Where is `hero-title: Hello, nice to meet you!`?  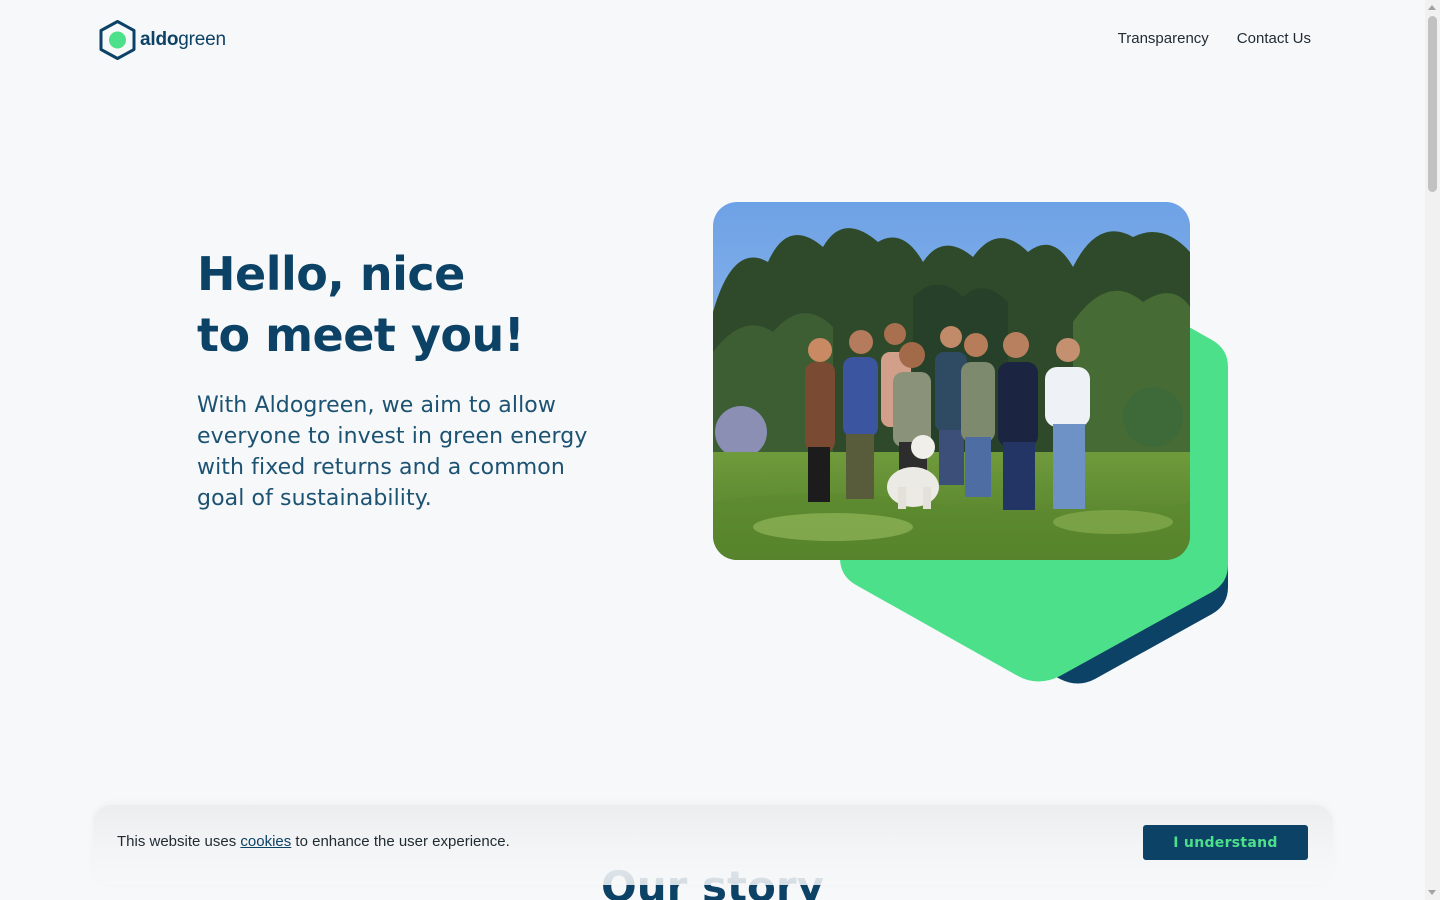 hero-title: Hello, nice to meet you! is located at coordinates (407, 305).